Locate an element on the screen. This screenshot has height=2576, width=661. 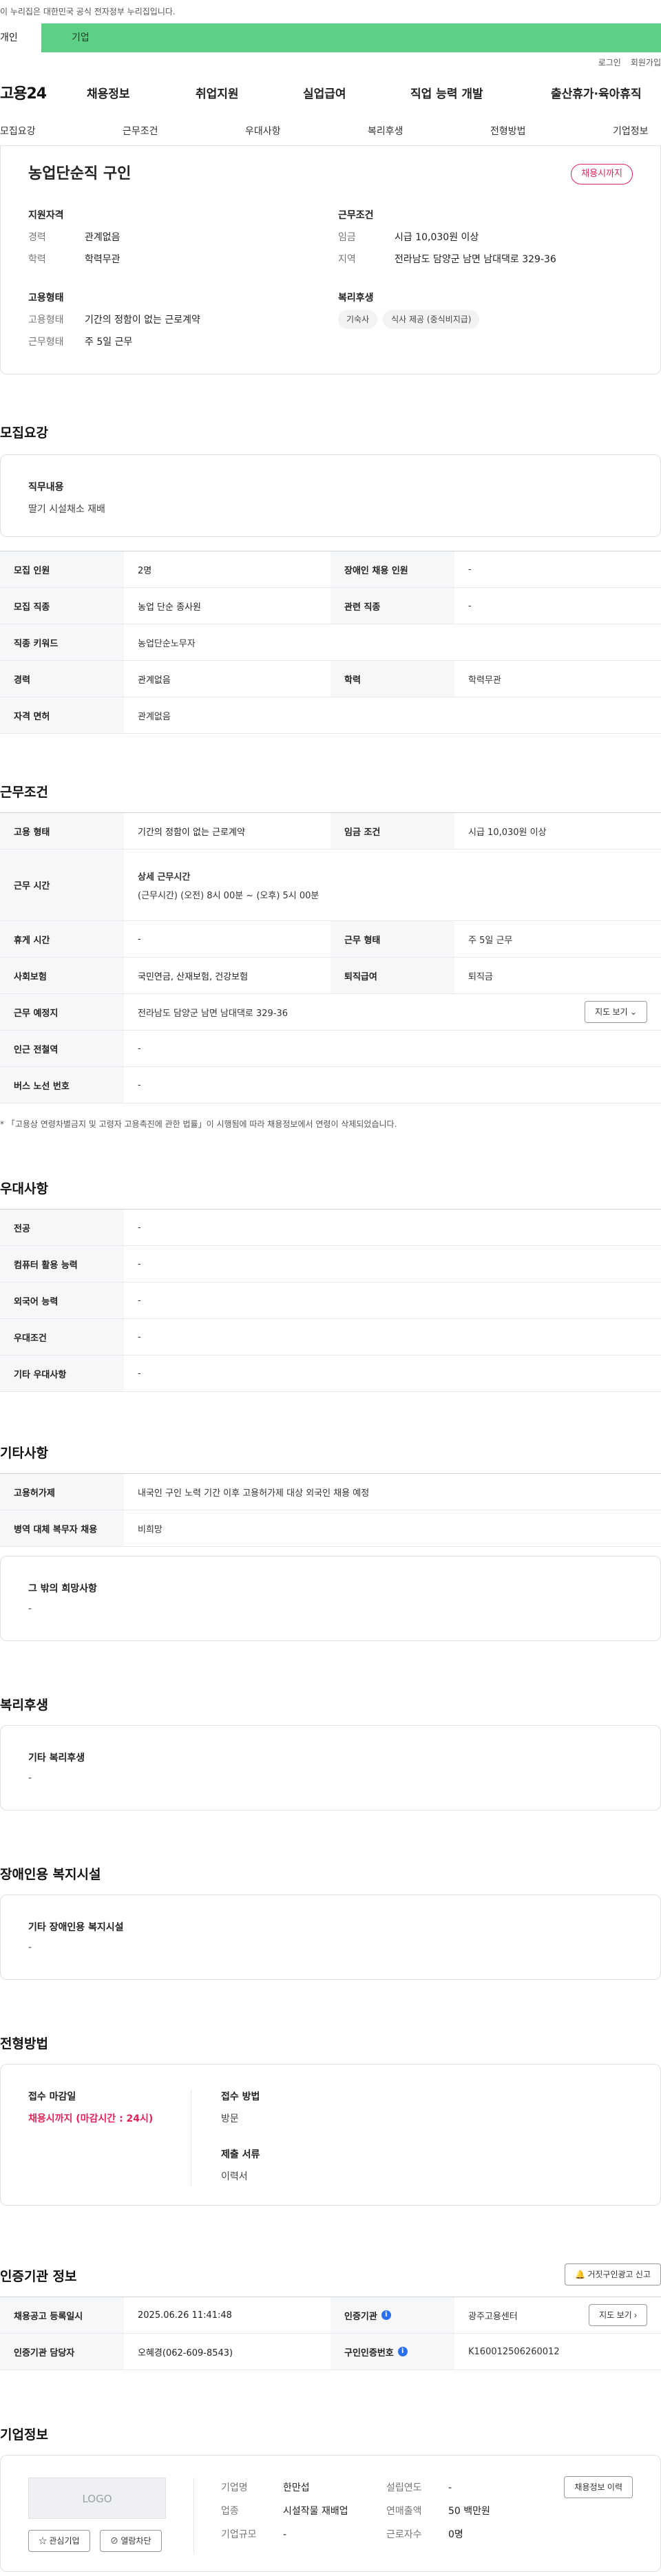
util-links: 로그인 회원가입 is located at coordinates (330, 62).